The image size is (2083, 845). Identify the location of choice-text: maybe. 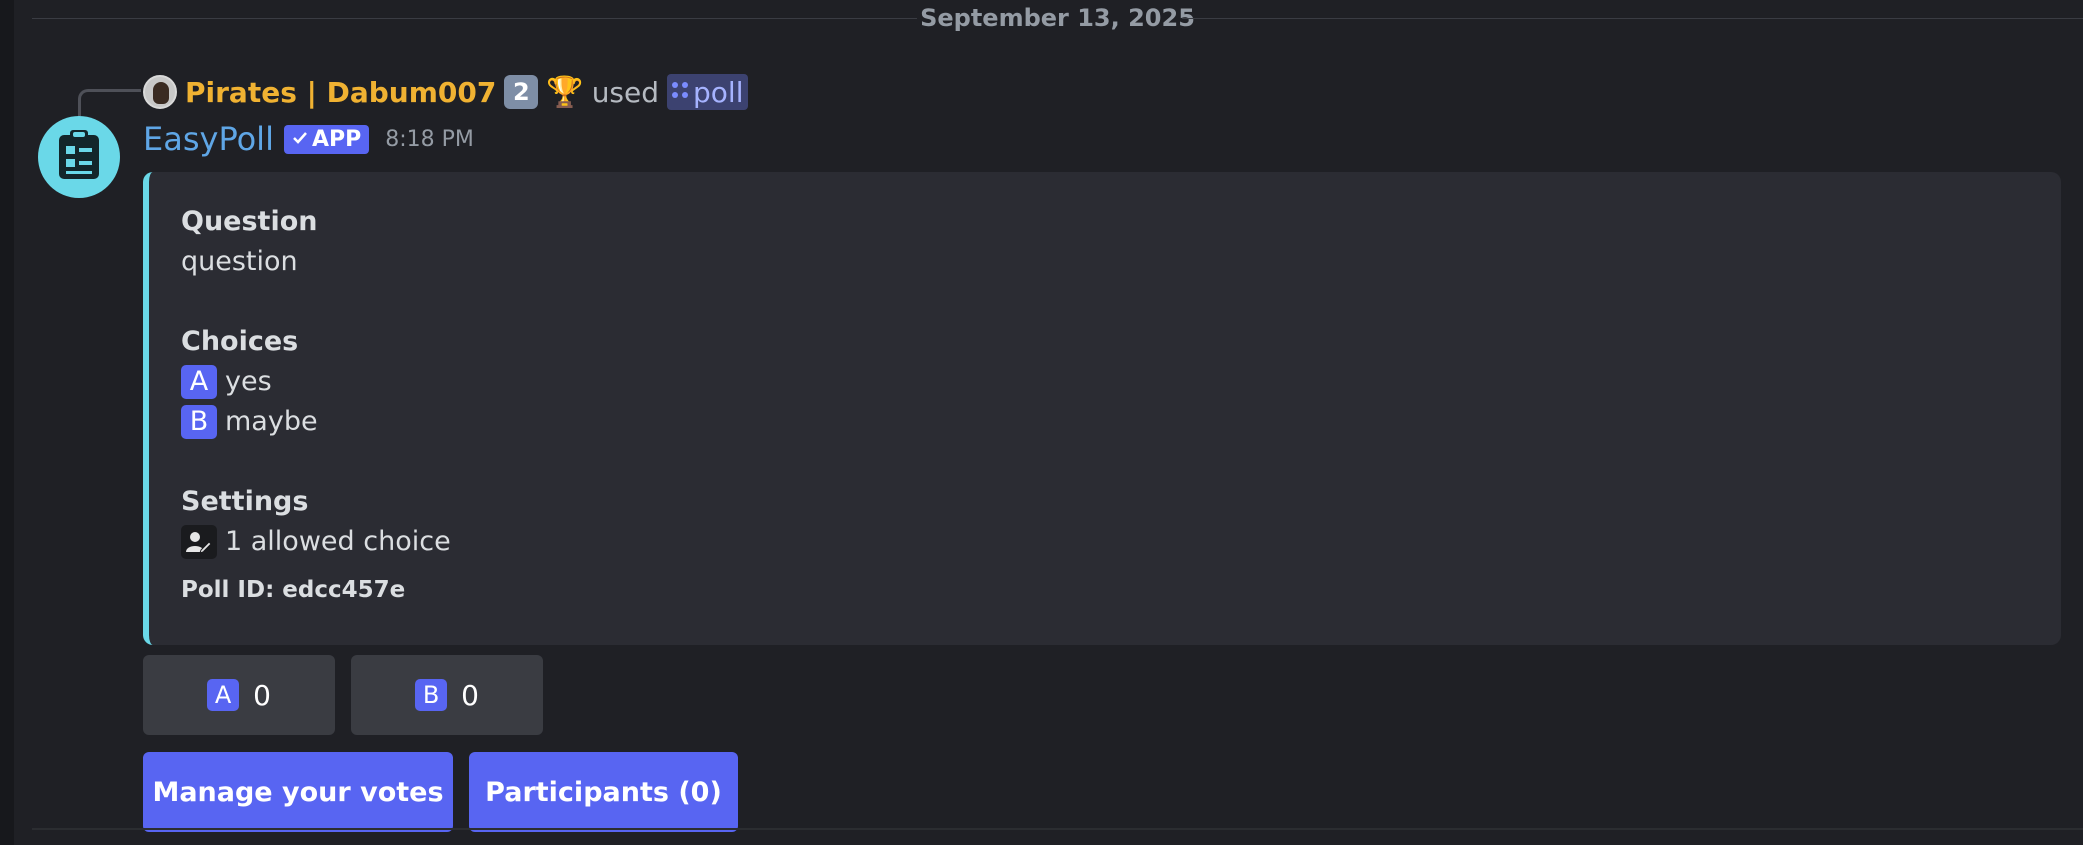
(271, 421).